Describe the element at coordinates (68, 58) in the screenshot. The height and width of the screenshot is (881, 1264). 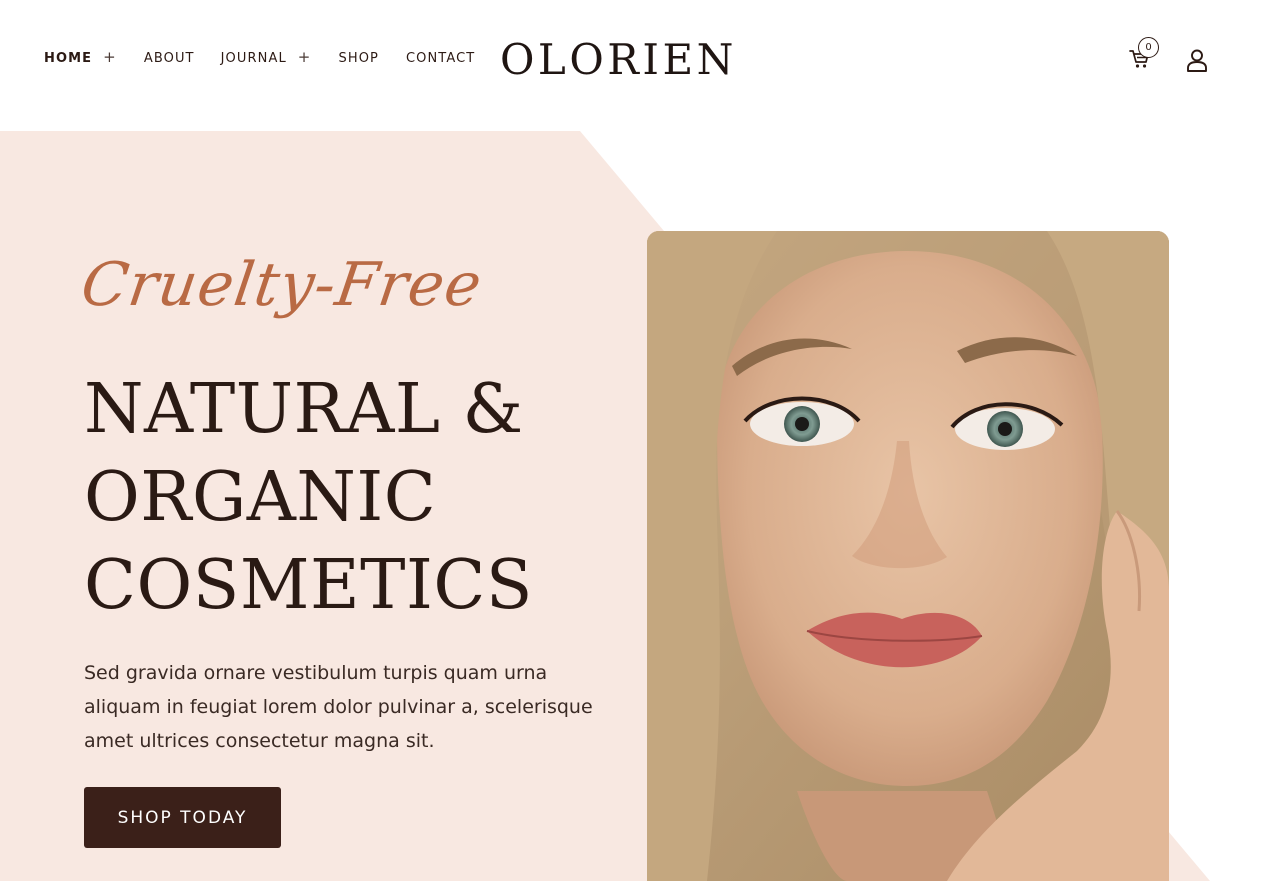
I see `nav-item-label: HOME` at that location.